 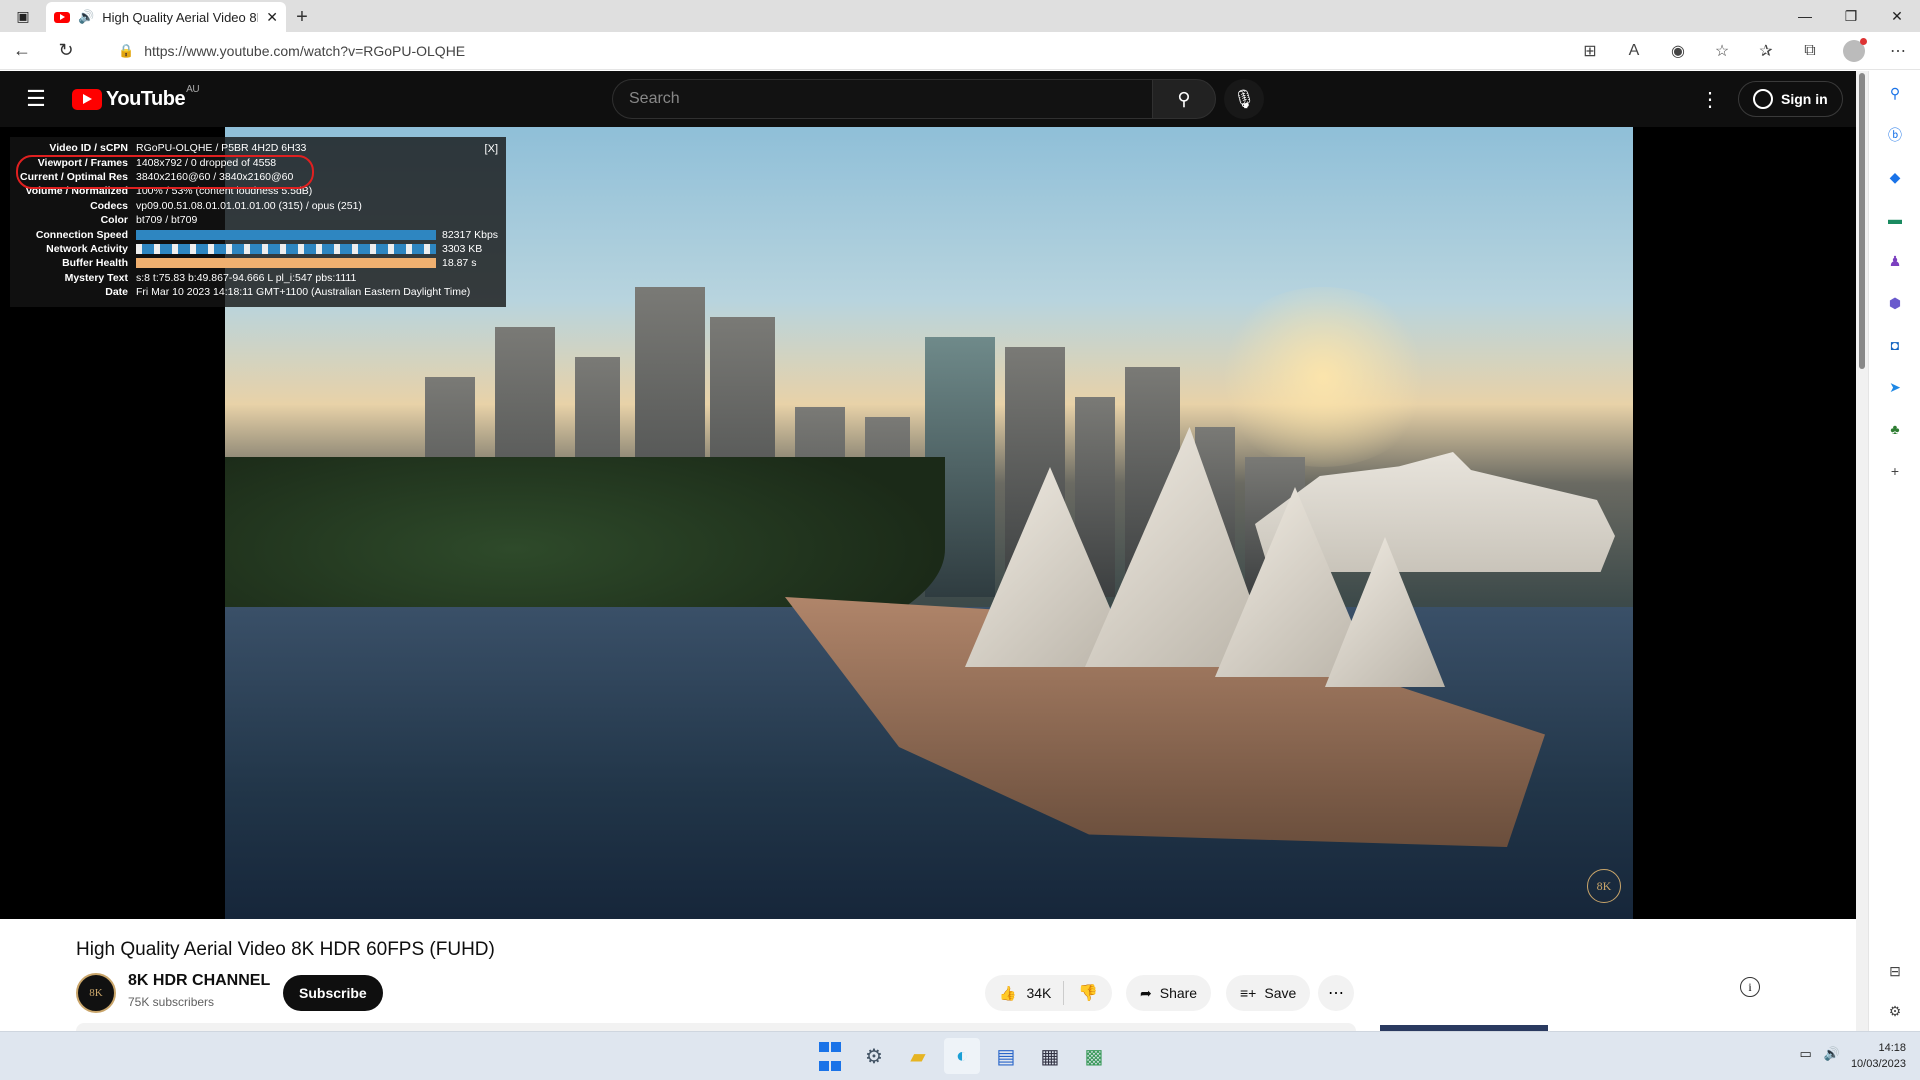 I want to click on file-explorer-icon: ▰, so click(x=918, y=1056).